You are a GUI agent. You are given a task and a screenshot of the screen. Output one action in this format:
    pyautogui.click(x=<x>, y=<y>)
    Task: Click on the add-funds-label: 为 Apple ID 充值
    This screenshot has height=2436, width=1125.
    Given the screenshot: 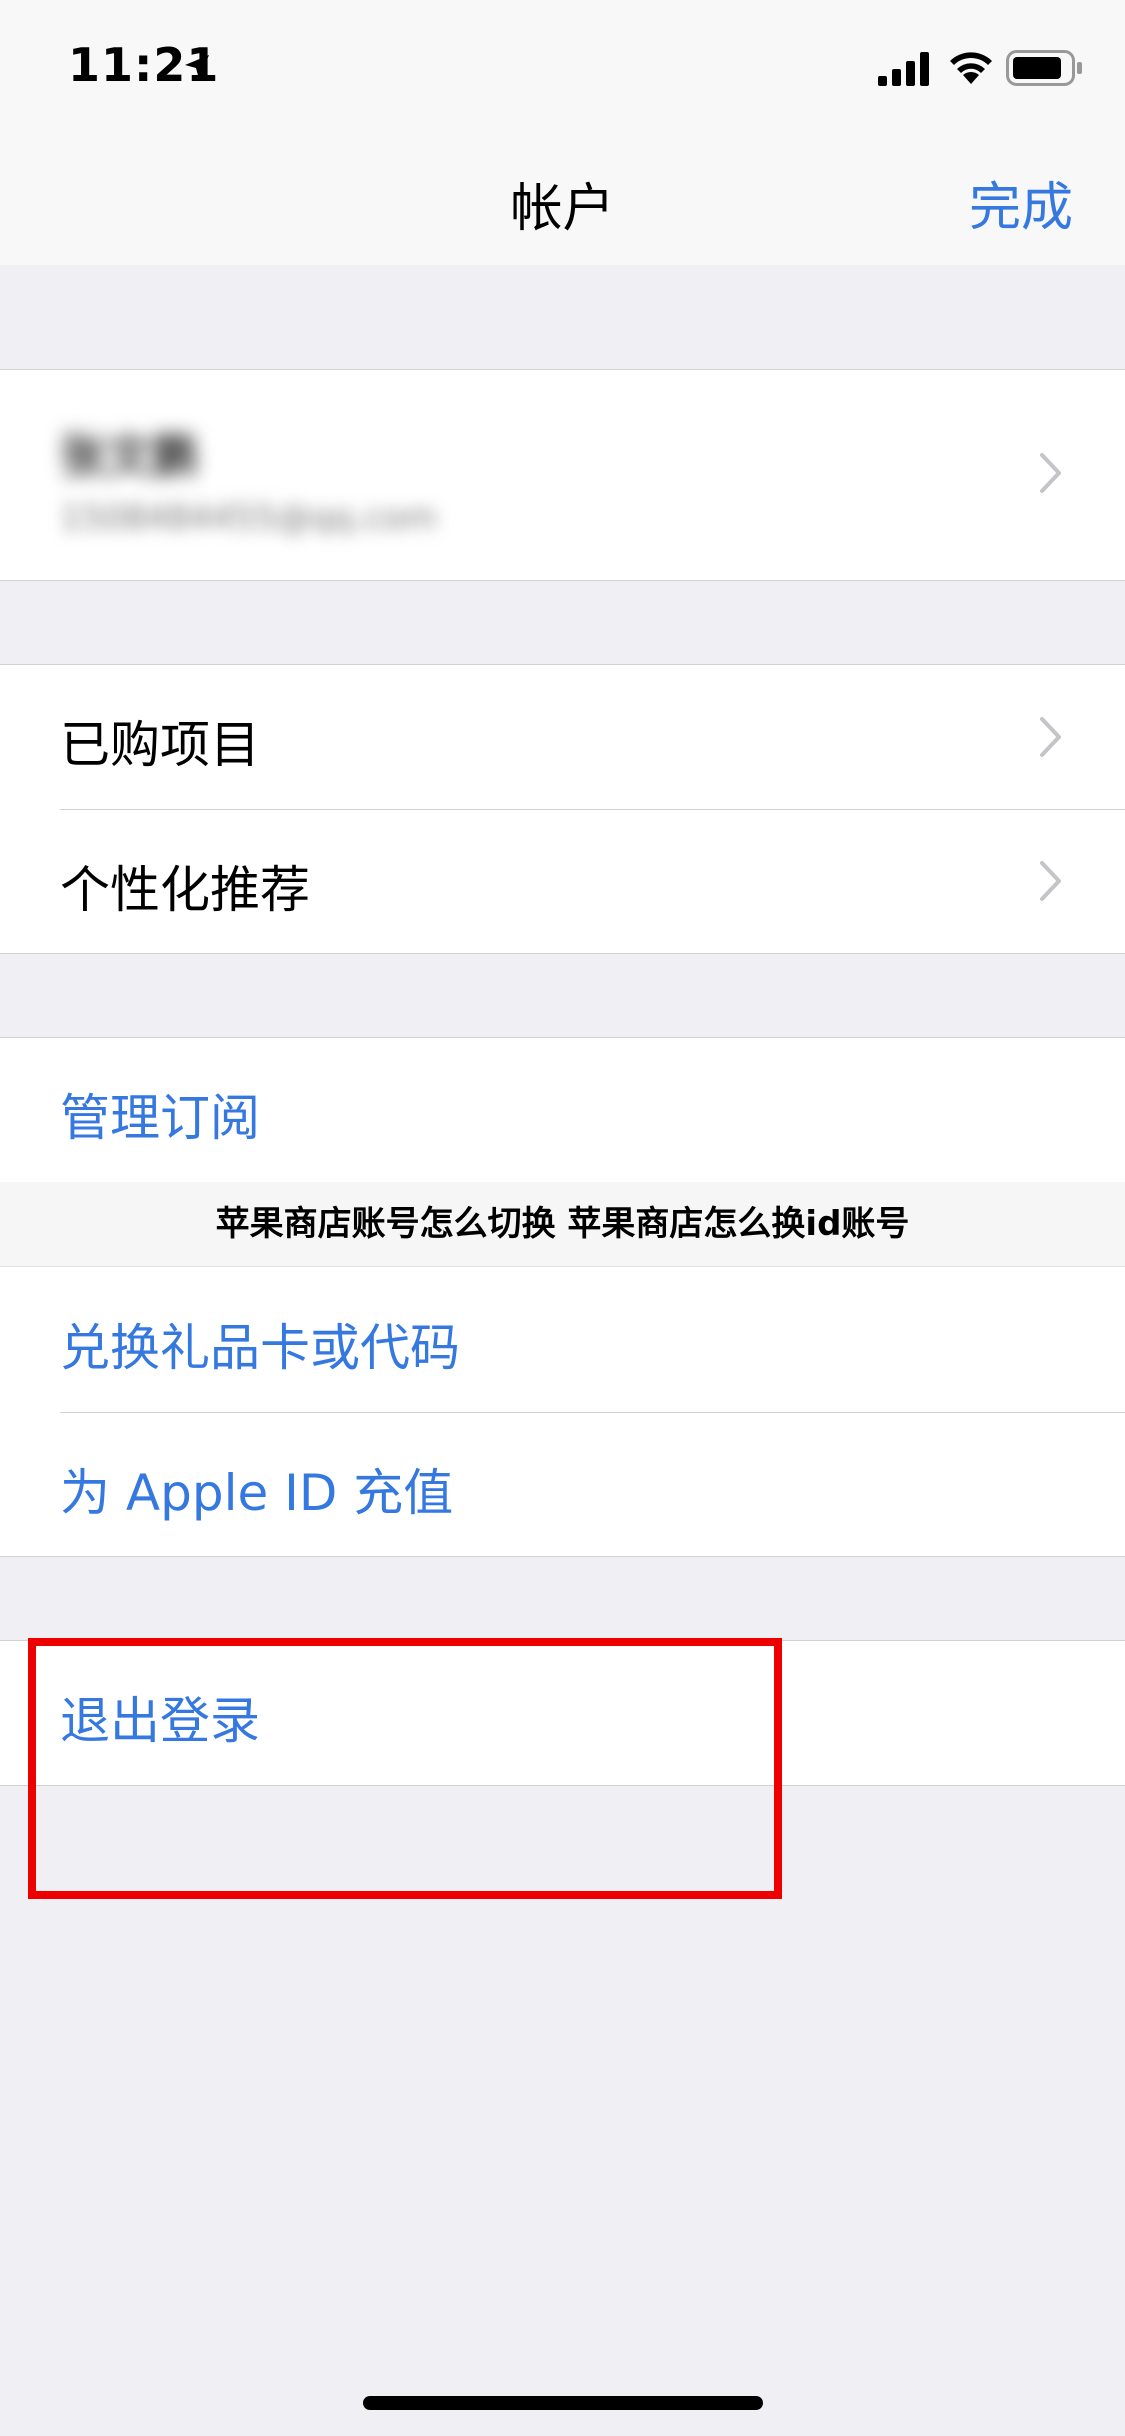 What is the action you would take?
    pyautogui.click(x=257, y=1493)
    